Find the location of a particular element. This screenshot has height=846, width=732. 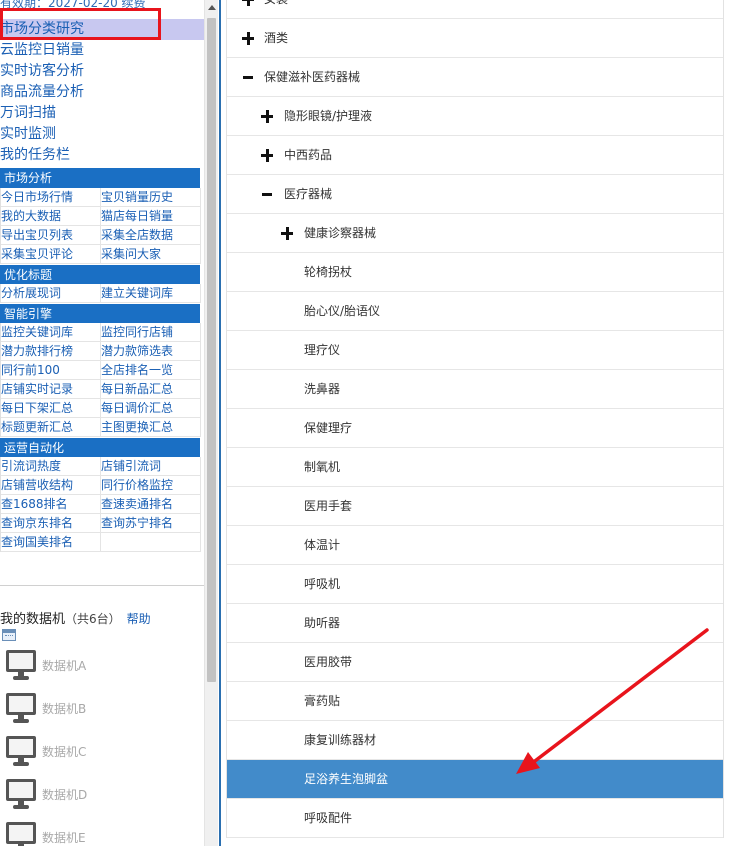

machines-header: 我的数据机（共6台） 帮助 is located at coordinates (75, 617).